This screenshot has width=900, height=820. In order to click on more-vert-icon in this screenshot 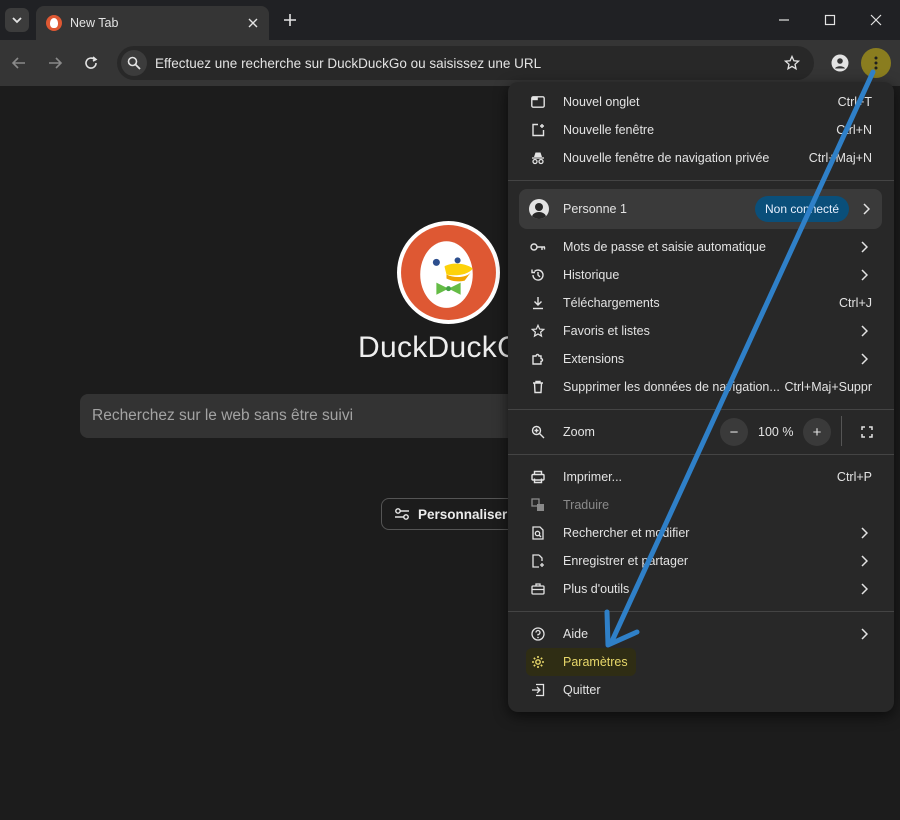, I will do `click(876, 63)`.